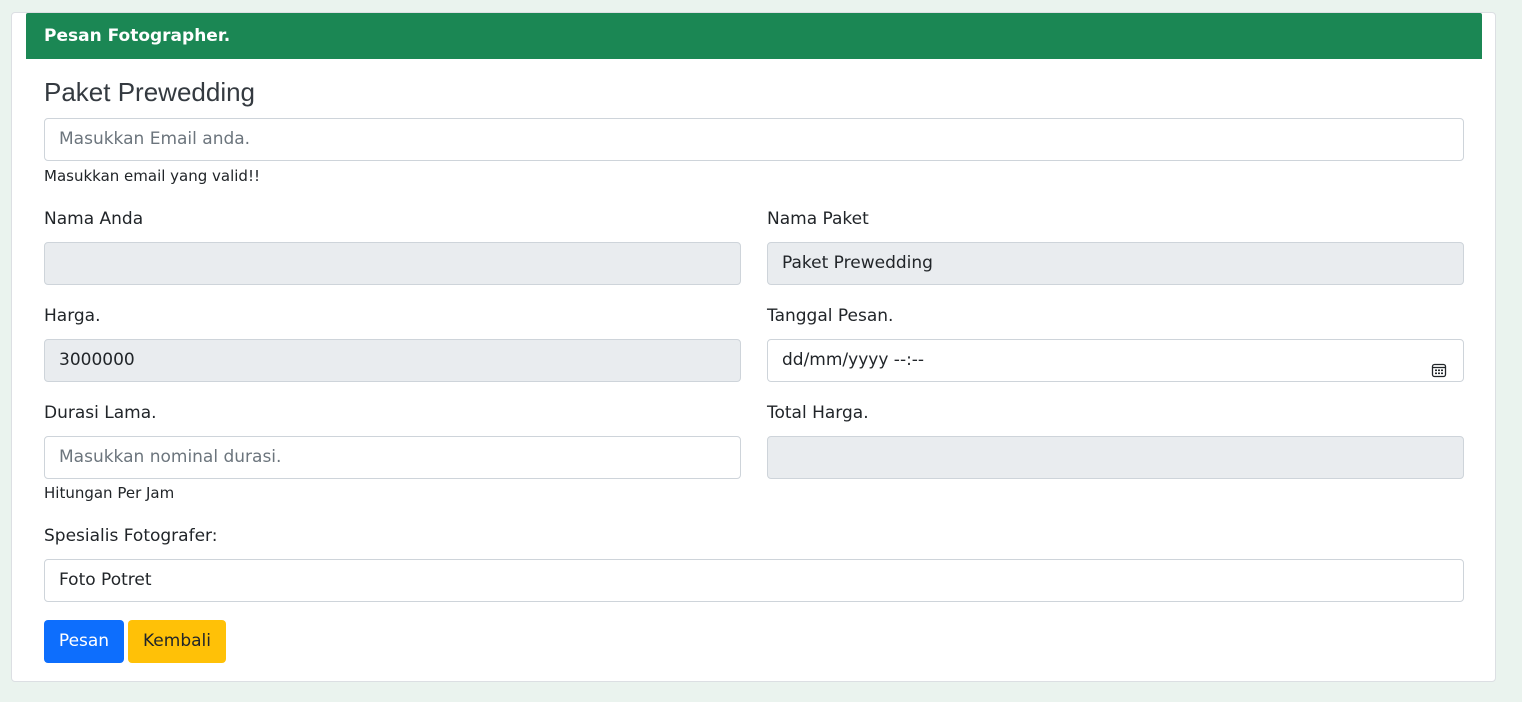  I want to click on durasi-placeholder: Masukkan nominal durasi., so click(170, 457).